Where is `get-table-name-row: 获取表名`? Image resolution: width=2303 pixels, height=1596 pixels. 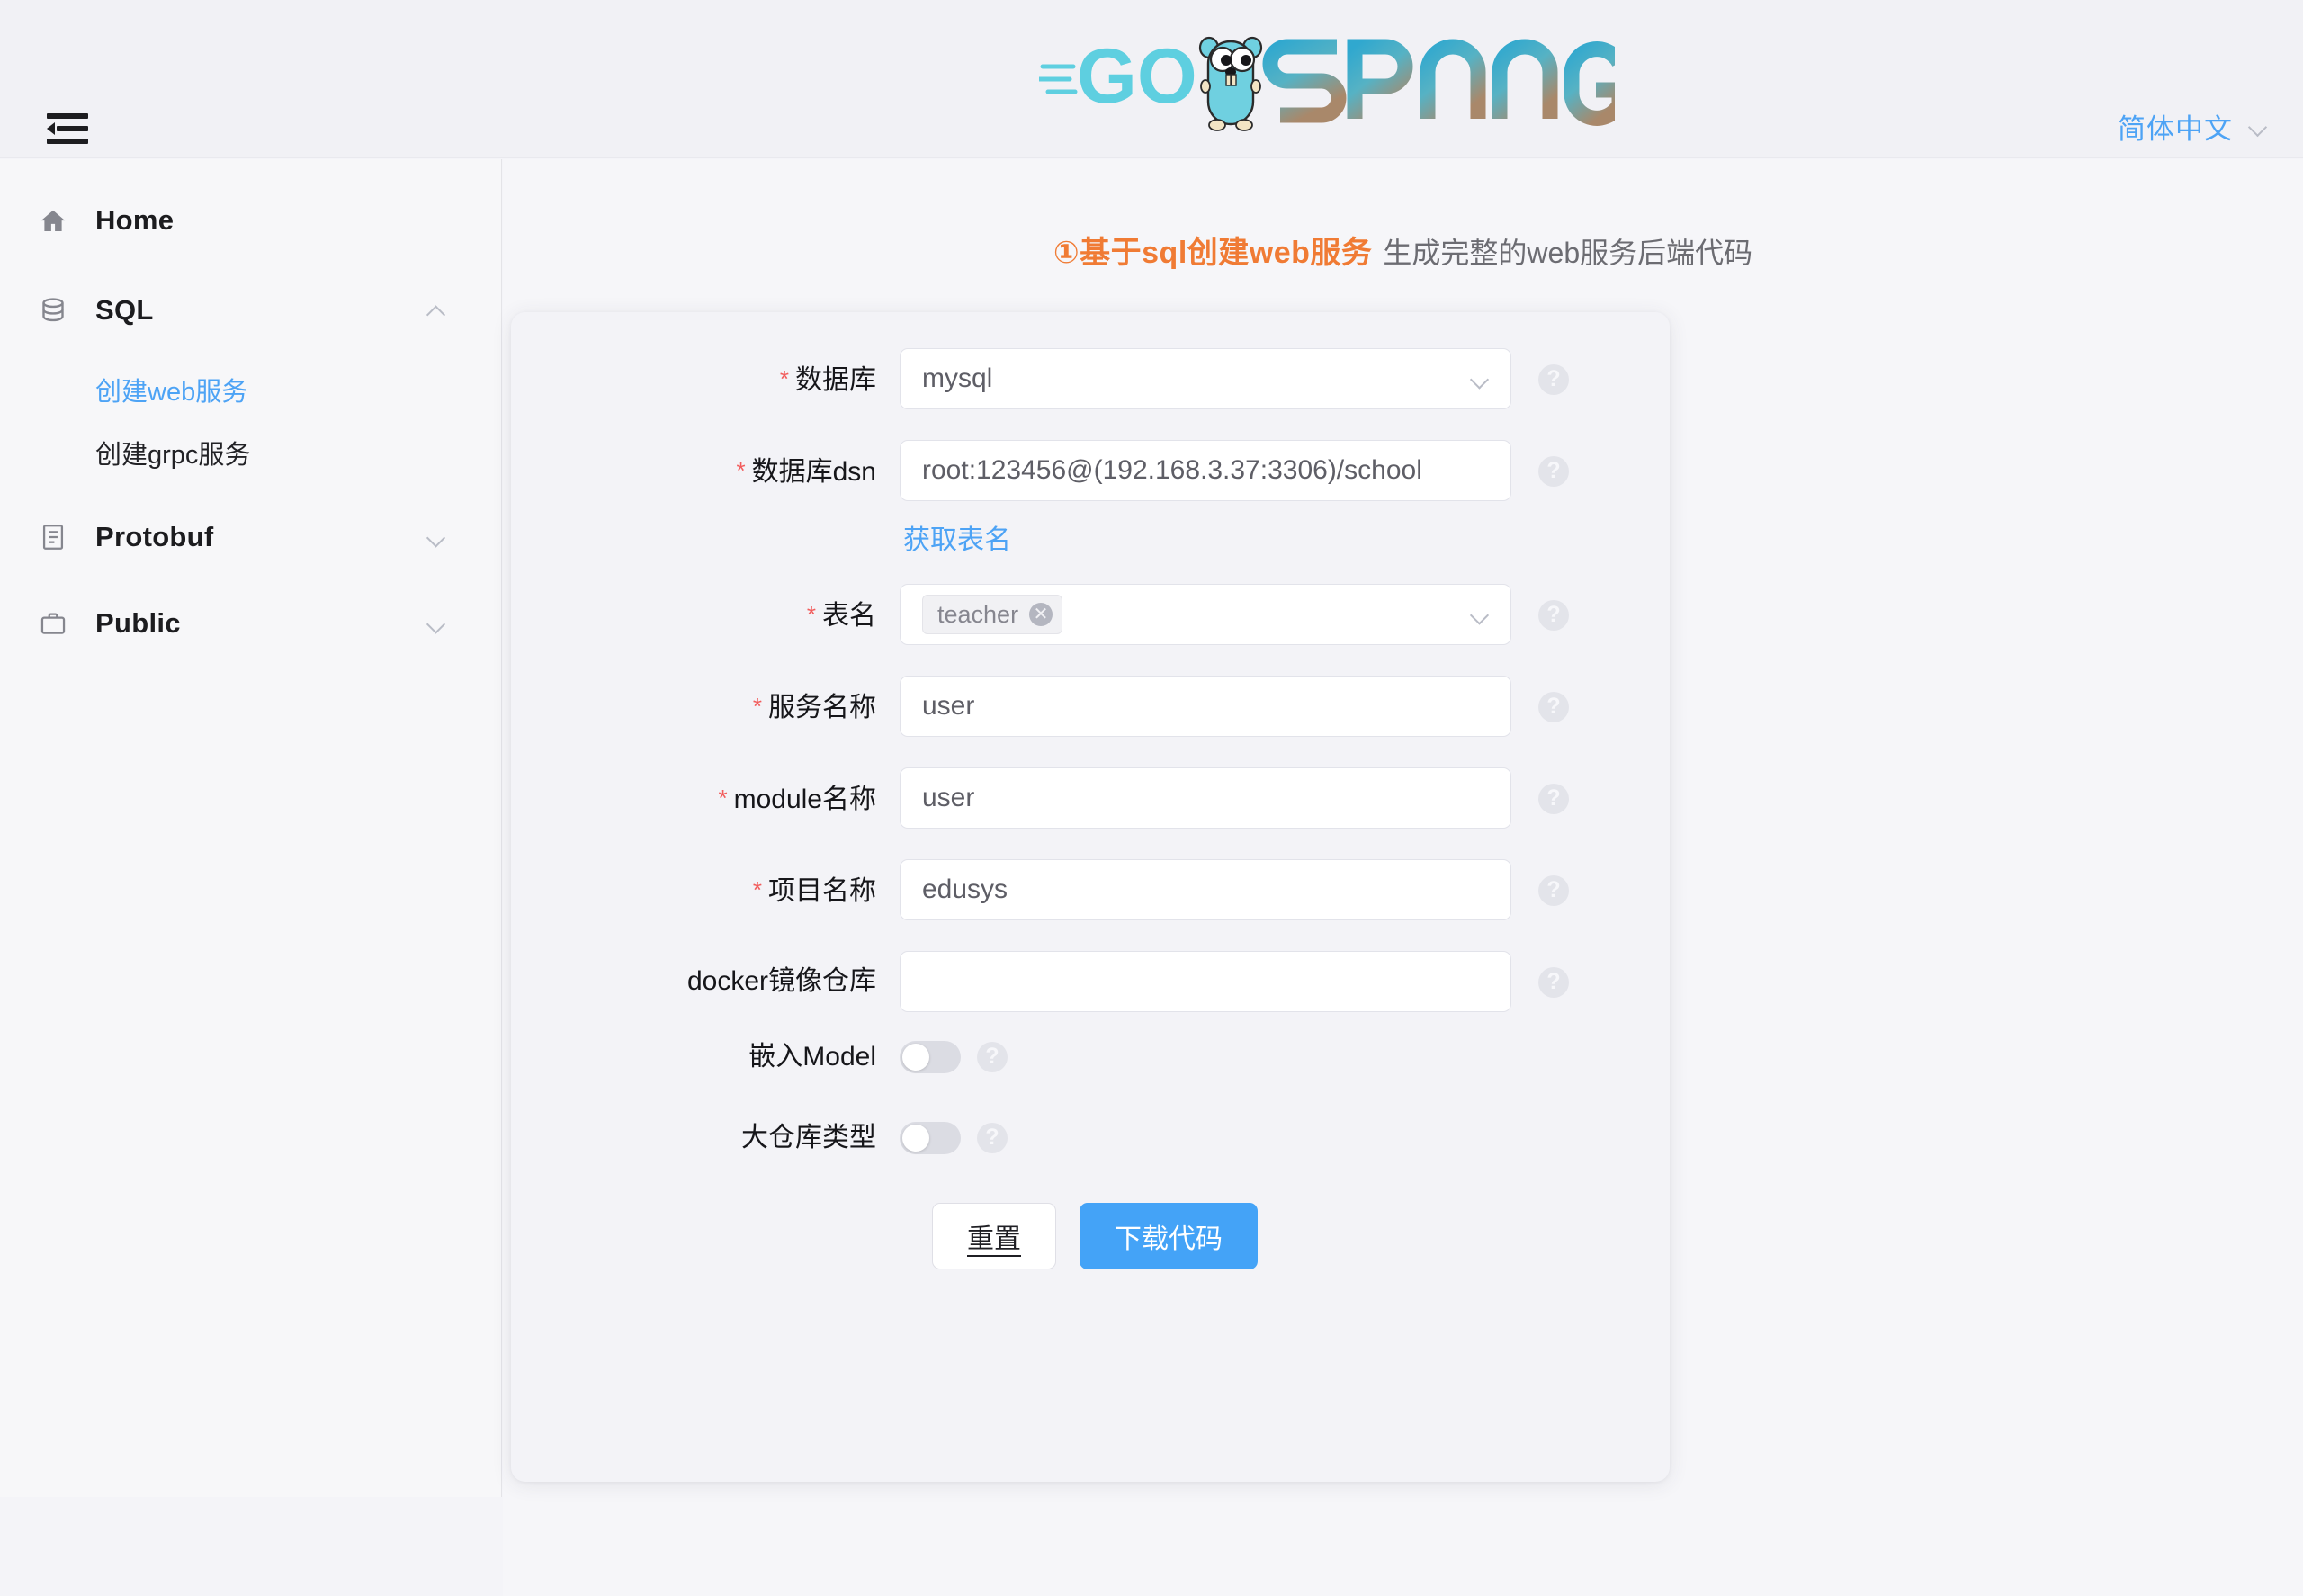
get-table-name-row: 获取表名 is located at coordinates (1091, 537).